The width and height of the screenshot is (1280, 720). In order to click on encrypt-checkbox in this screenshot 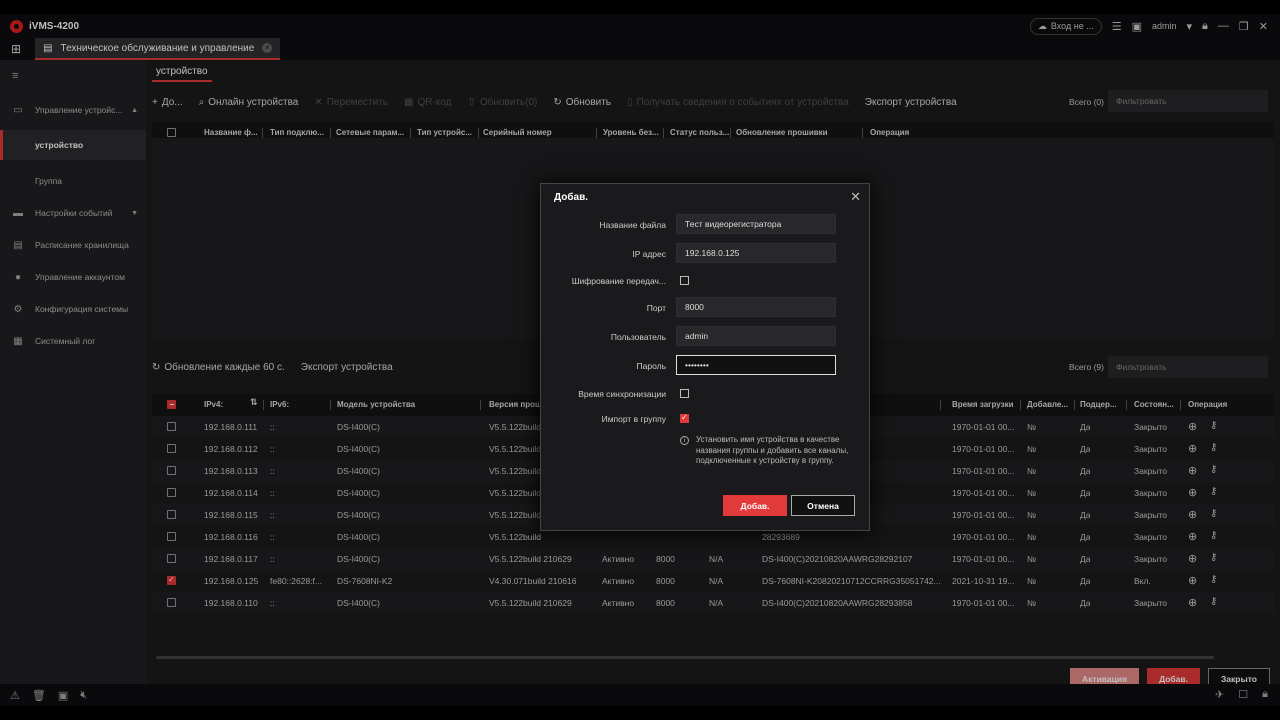, I will do `click(684, 280)`.